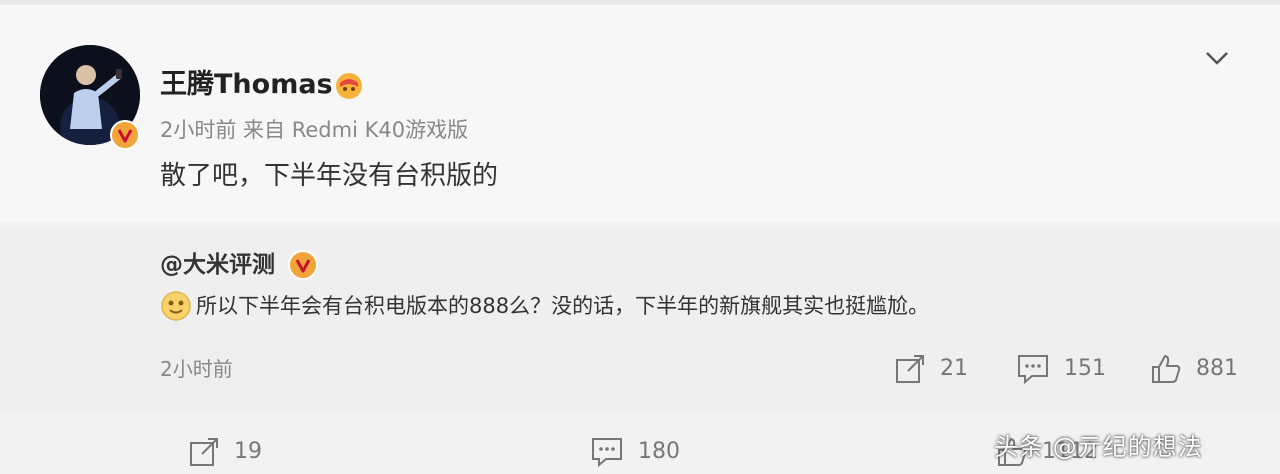  I want to click on comment-count: 180, so click(659, 451).